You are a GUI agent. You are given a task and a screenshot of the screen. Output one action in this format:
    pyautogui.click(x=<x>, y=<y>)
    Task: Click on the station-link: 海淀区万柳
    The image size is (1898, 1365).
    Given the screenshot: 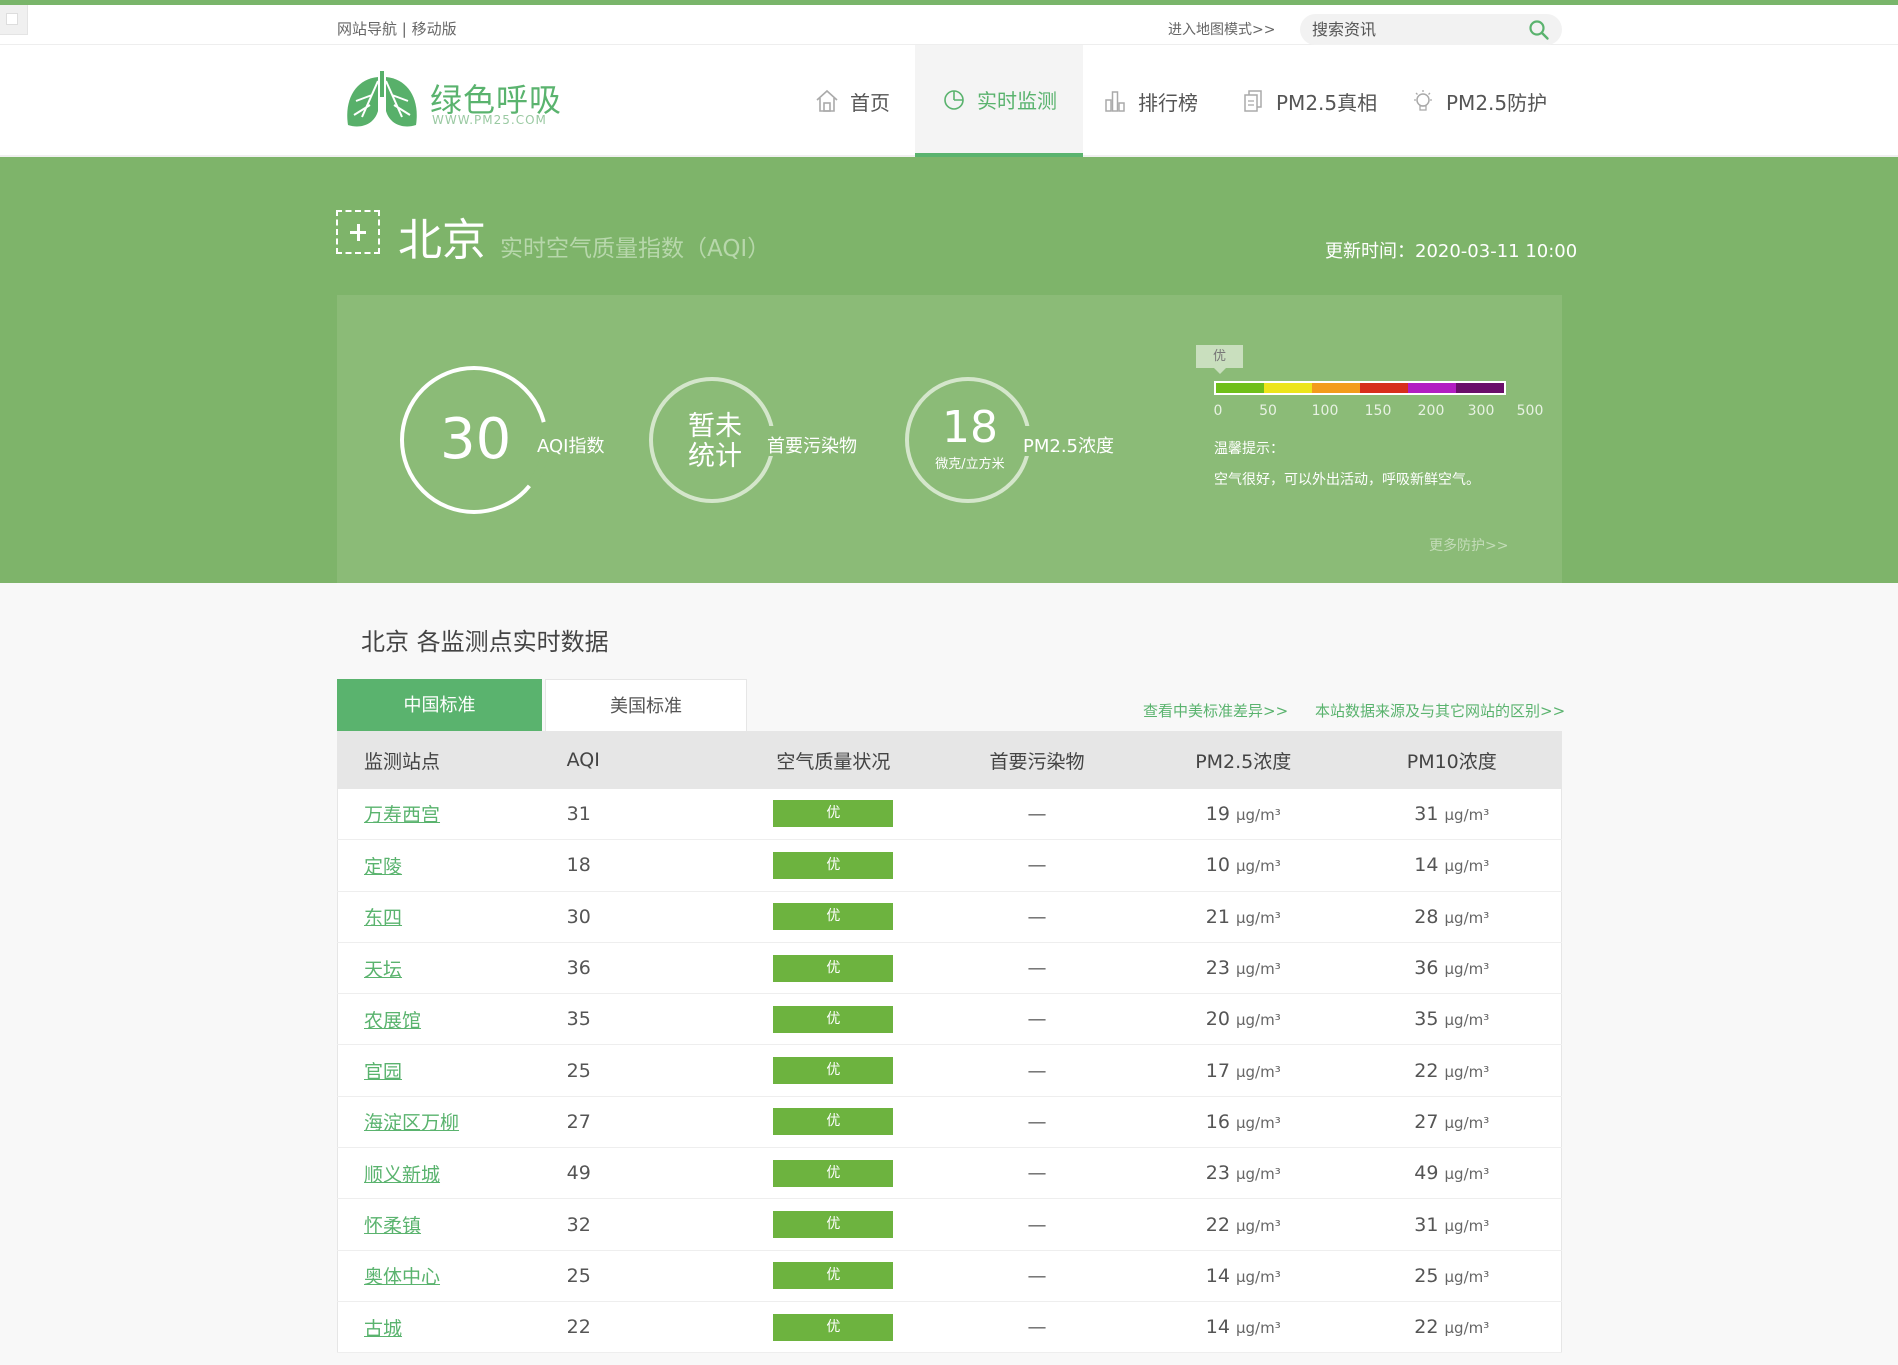 What is the action you would take?
    pyautogui.click(x=411, y=1123)
    